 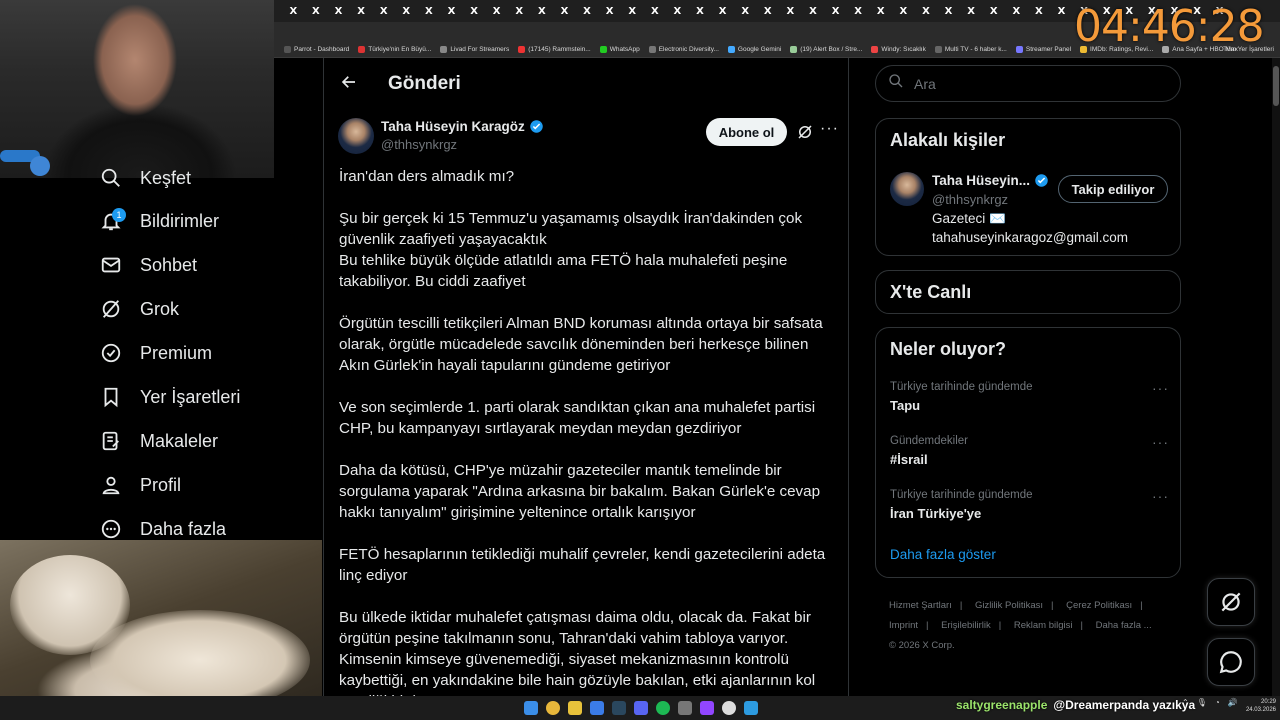 What do you see at coordinates (829, 129) in the screenshot?
I see `more-options-icon: ···` at bounding box center [829, 129].